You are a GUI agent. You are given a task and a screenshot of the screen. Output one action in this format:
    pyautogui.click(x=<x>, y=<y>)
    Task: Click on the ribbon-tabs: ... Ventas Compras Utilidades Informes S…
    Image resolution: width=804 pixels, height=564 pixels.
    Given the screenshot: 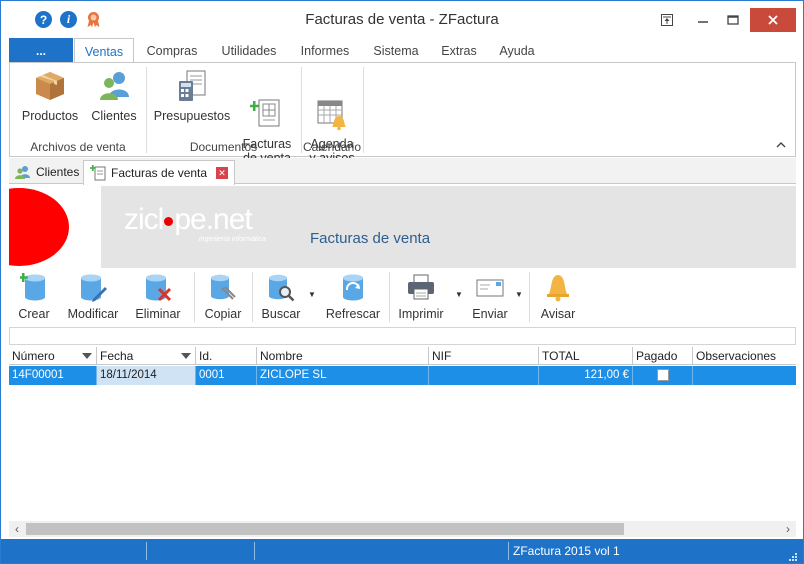 What is the action you would take?
    pyautogui.click(x=402, y=51)
    